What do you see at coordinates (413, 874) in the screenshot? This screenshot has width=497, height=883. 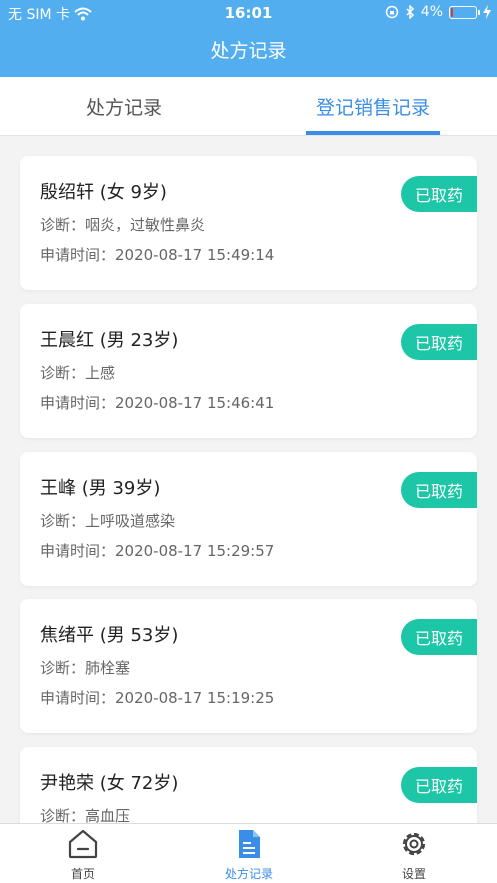 I see `nav-settings-label: 设置` at bounding box center [413, 874].